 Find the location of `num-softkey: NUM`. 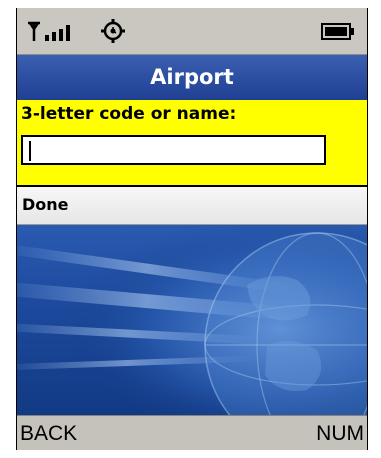

num-softkey: NUM is located at coordinates (340, 434).